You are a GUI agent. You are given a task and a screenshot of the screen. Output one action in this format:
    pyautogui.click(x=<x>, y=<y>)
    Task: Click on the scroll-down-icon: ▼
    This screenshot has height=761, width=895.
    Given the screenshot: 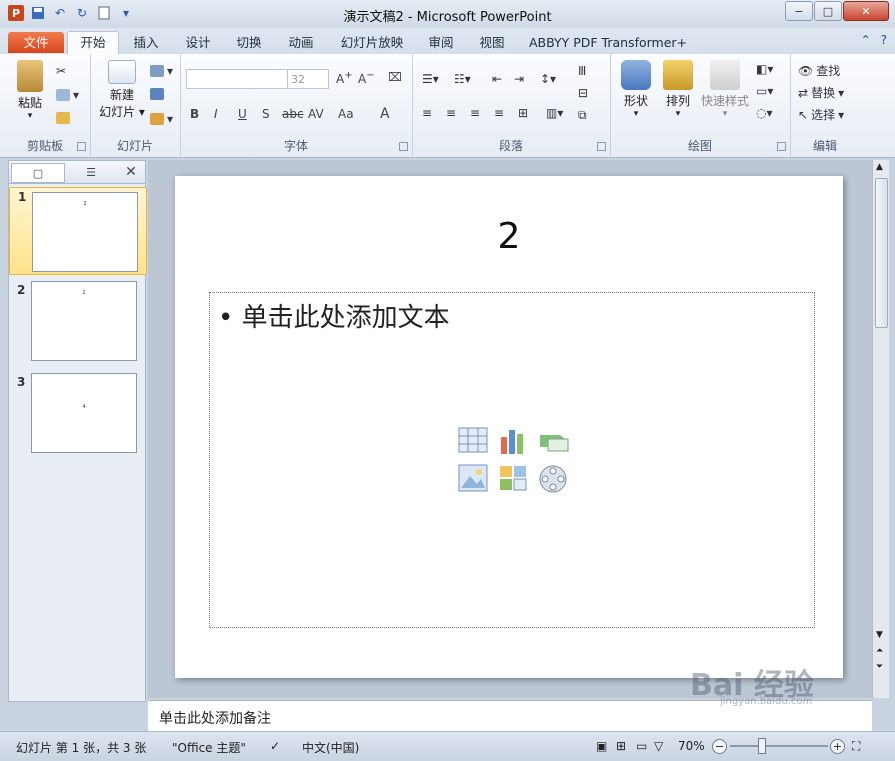 What is the action you would take?
    pyautogui.click(x=879, y=635)
    